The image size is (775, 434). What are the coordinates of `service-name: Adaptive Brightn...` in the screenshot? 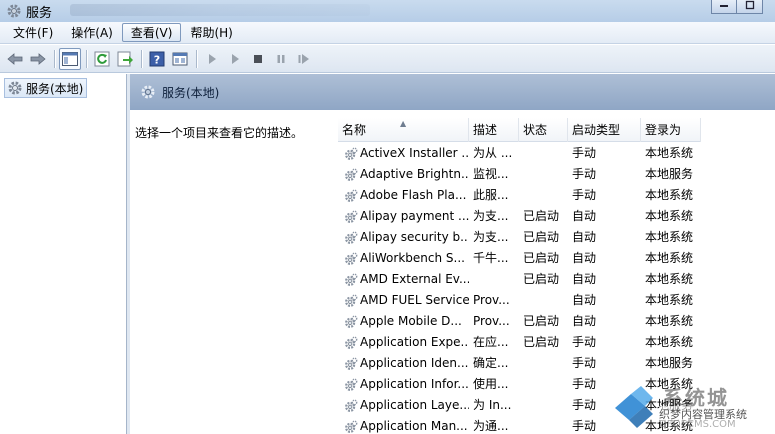 It's located at (414, 174).